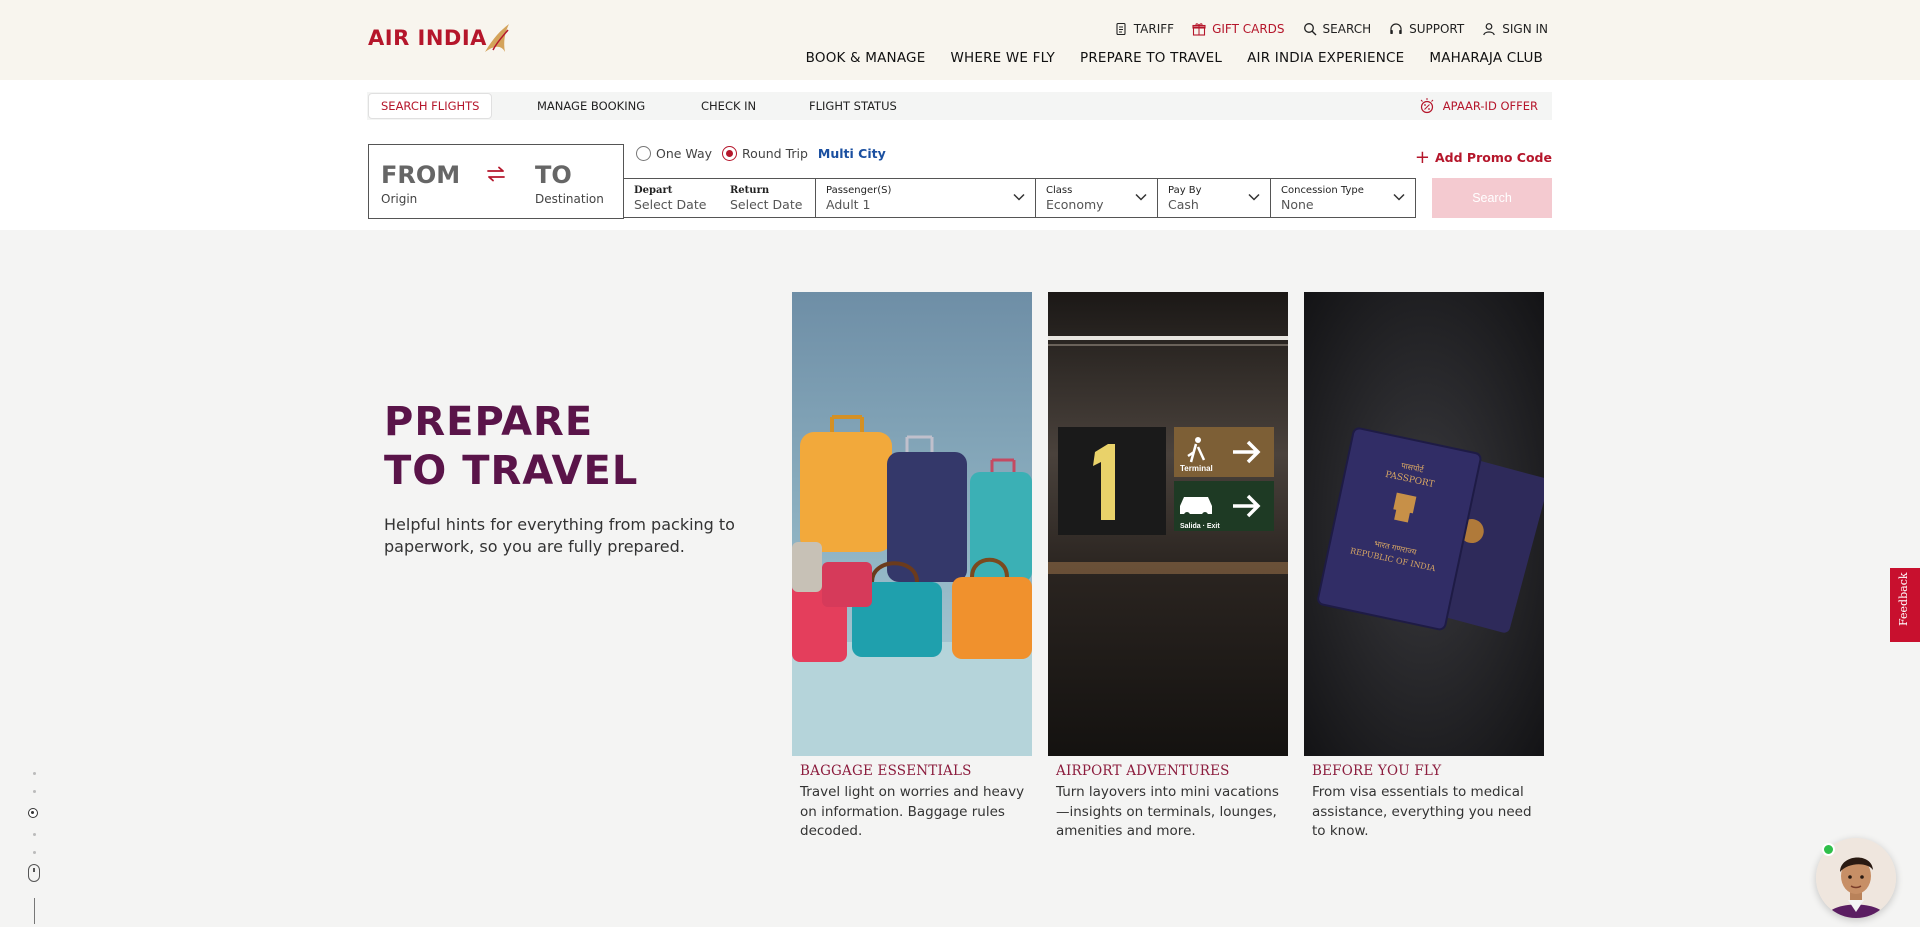 Image resolution: width=1920 pixels, height=927 pixels. What do you see at coordinates (1437, 29) in the screenshot?
I see `support-label: SUPPORT` at bounding box center [1437, 29].